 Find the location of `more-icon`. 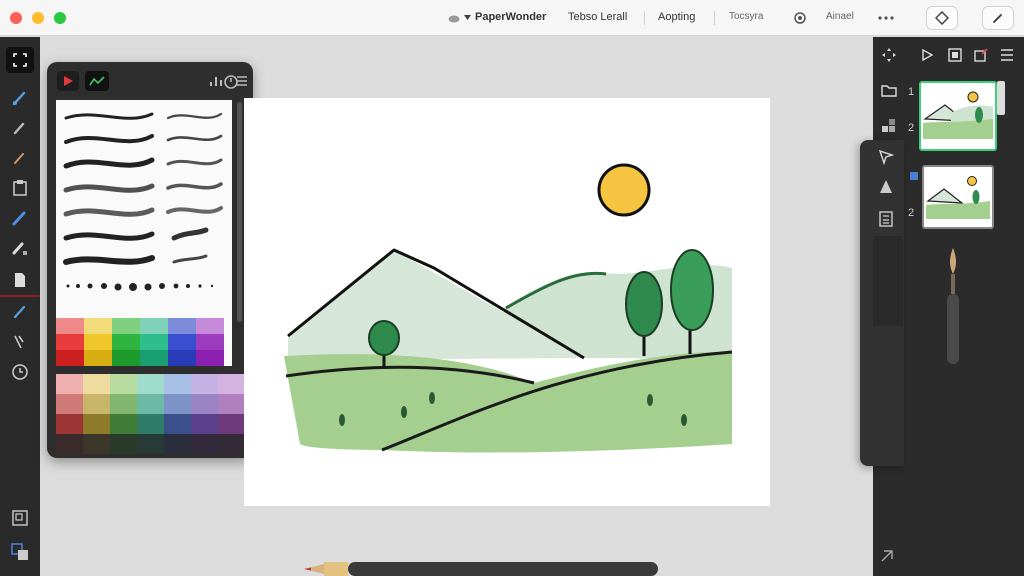

more-icon is located at coordinates (886, 18).